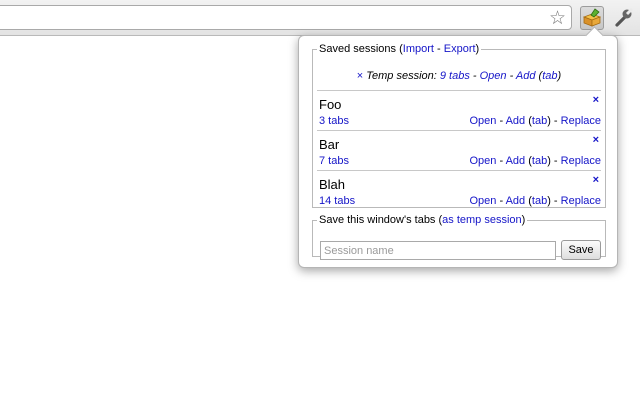 The width and height of the screenshot is (640, 400). What do you see at coordinates (399, 49) in the screenshot?
I see `saved-sessions-legend: Saved sessions (Import - Export)` at bounding box center [399, 49].